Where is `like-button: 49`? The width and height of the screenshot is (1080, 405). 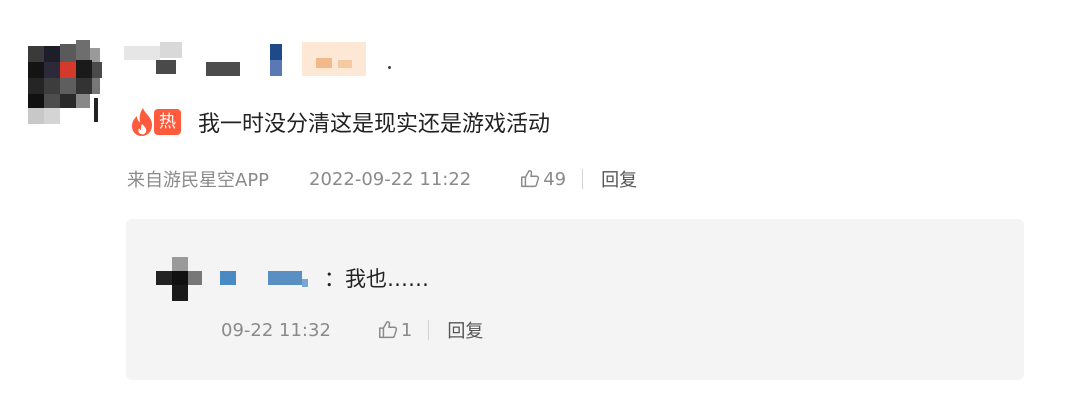
like-button: 49 is located at coordinates (542, 179).